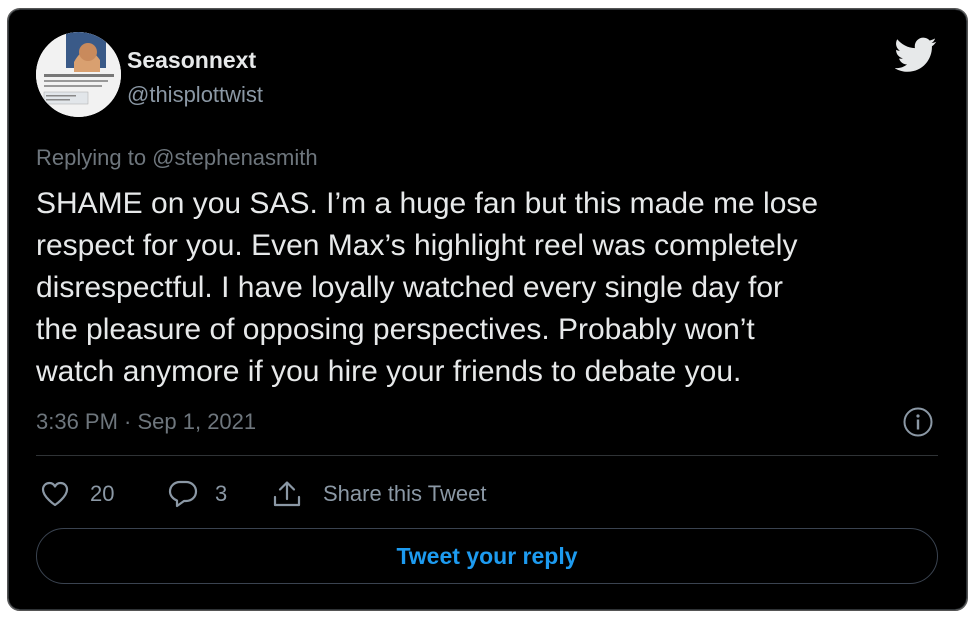 The image size is (977, 619). I want to click on info-icon, so click(918, 422).